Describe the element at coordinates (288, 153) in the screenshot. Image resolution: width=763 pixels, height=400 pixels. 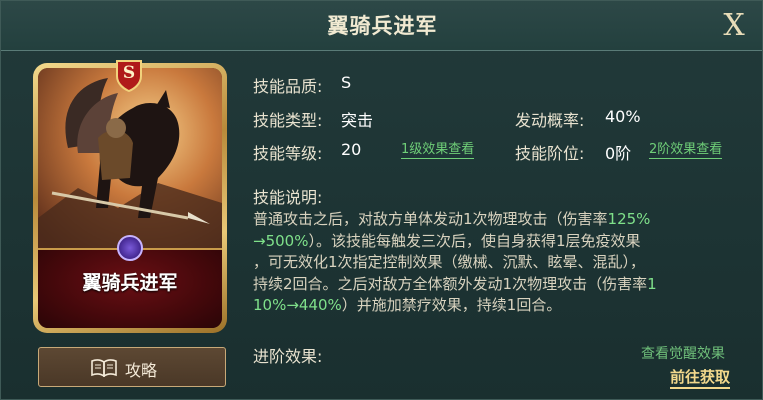
I see `level-label: 技能等级:` at that location.